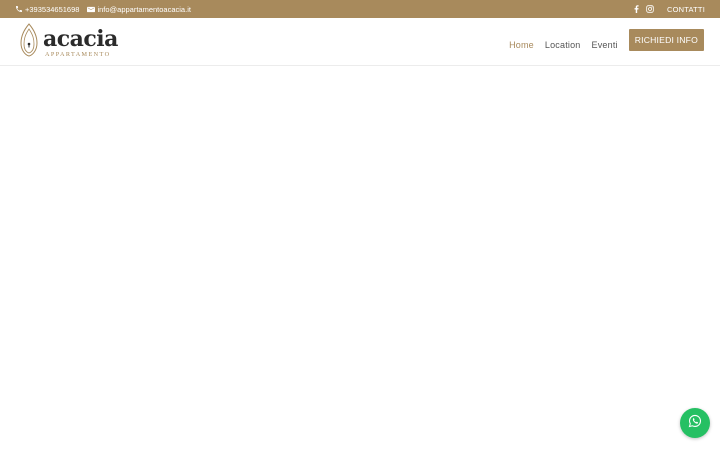  I want to click on top-bar-social: CONTATTI, so click(669, 9).